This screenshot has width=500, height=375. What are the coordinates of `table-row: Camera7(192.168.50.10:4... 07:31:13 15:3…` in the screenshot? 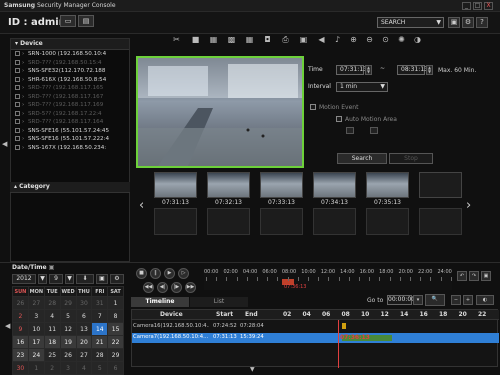 It's located at (315, 337).